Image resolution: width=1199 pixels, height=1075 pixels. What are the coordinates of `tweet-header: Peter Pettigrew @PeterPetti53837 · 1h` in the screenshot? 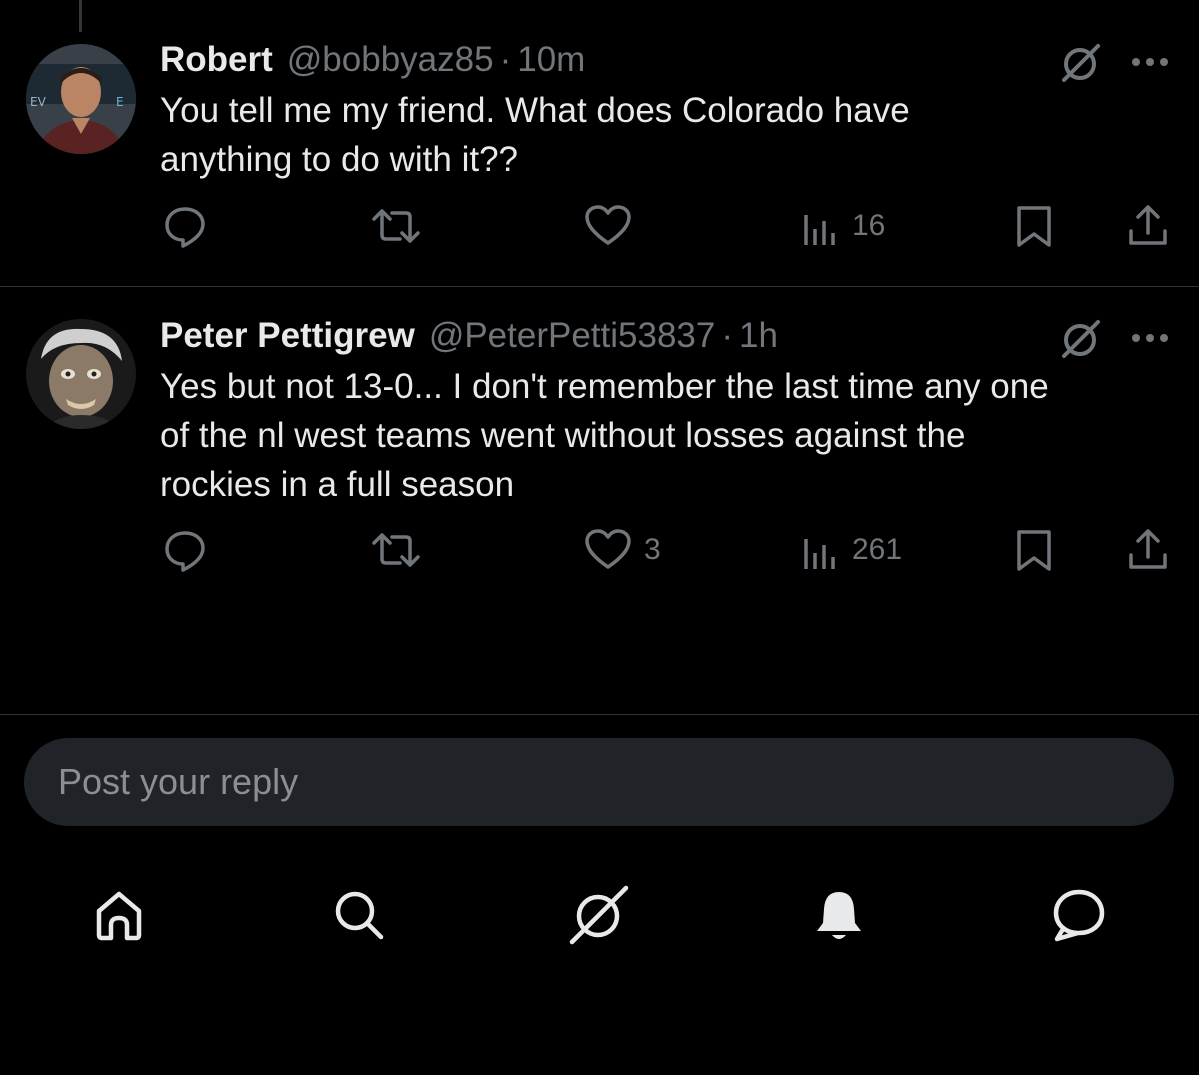 It's located at (469, 336).